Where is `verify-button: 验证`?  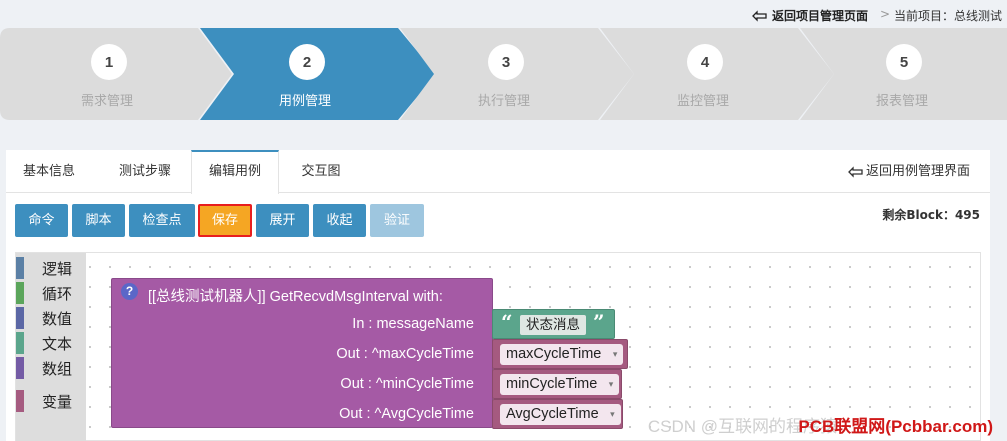 verify-button: 验证 is located at coordinates (397, 220).